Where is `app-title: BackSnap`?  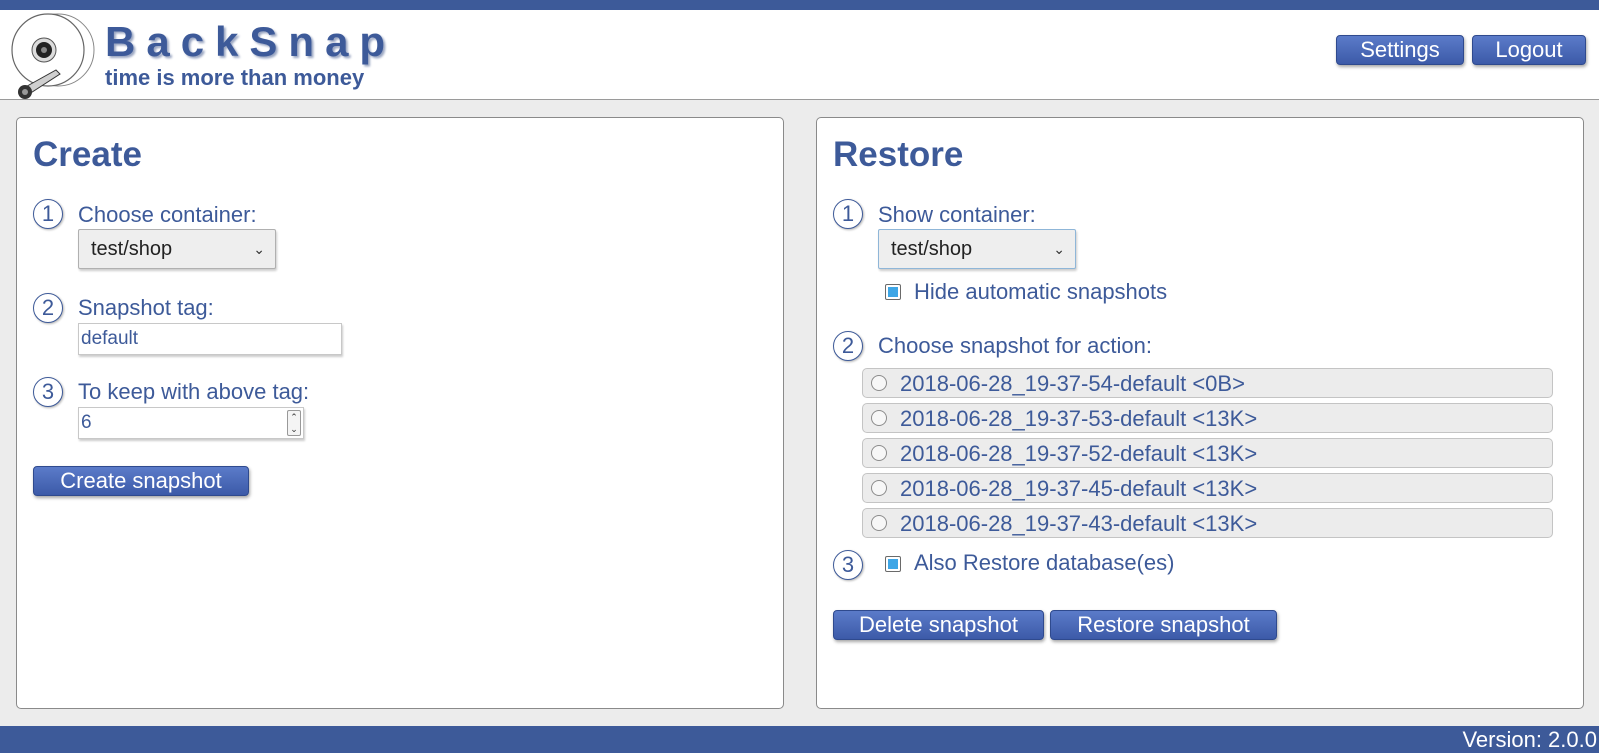
app-title: BackSnap is located at coordinates (251, 41).